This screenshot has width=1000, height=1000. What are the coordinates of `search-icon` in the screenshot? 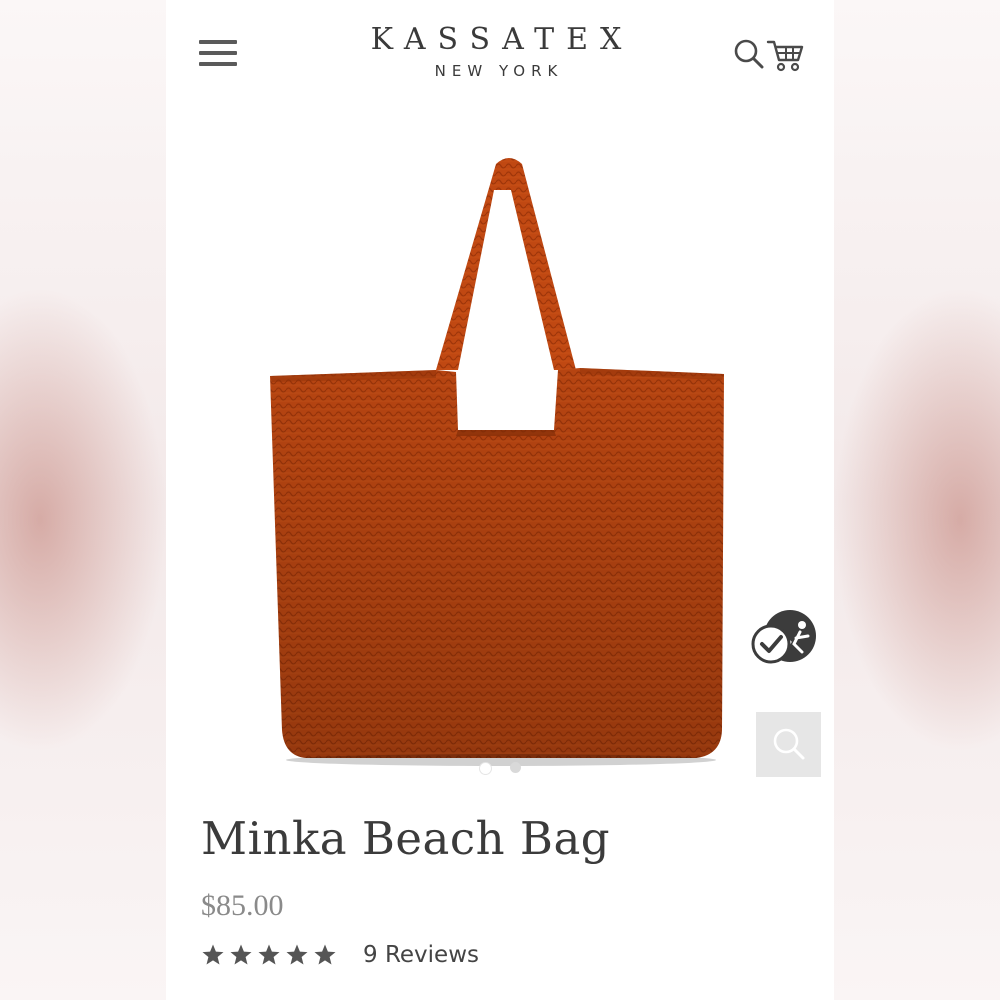 It's located at (749, 54).